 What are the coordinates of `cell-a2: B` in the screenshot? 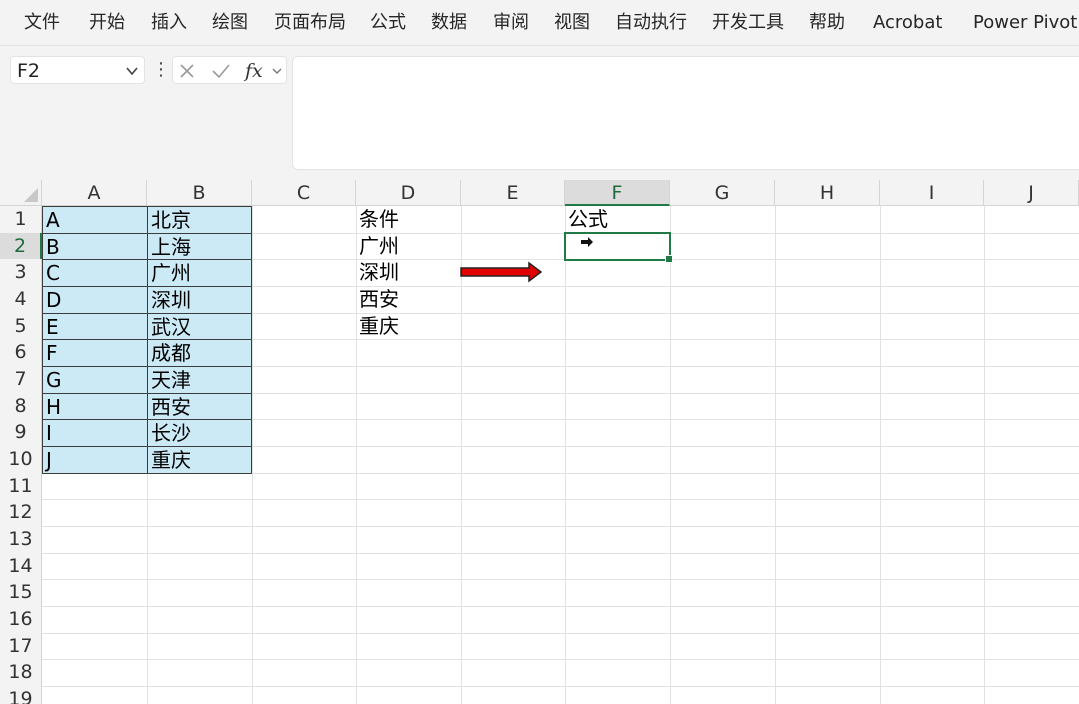 It's located at (95, 246).